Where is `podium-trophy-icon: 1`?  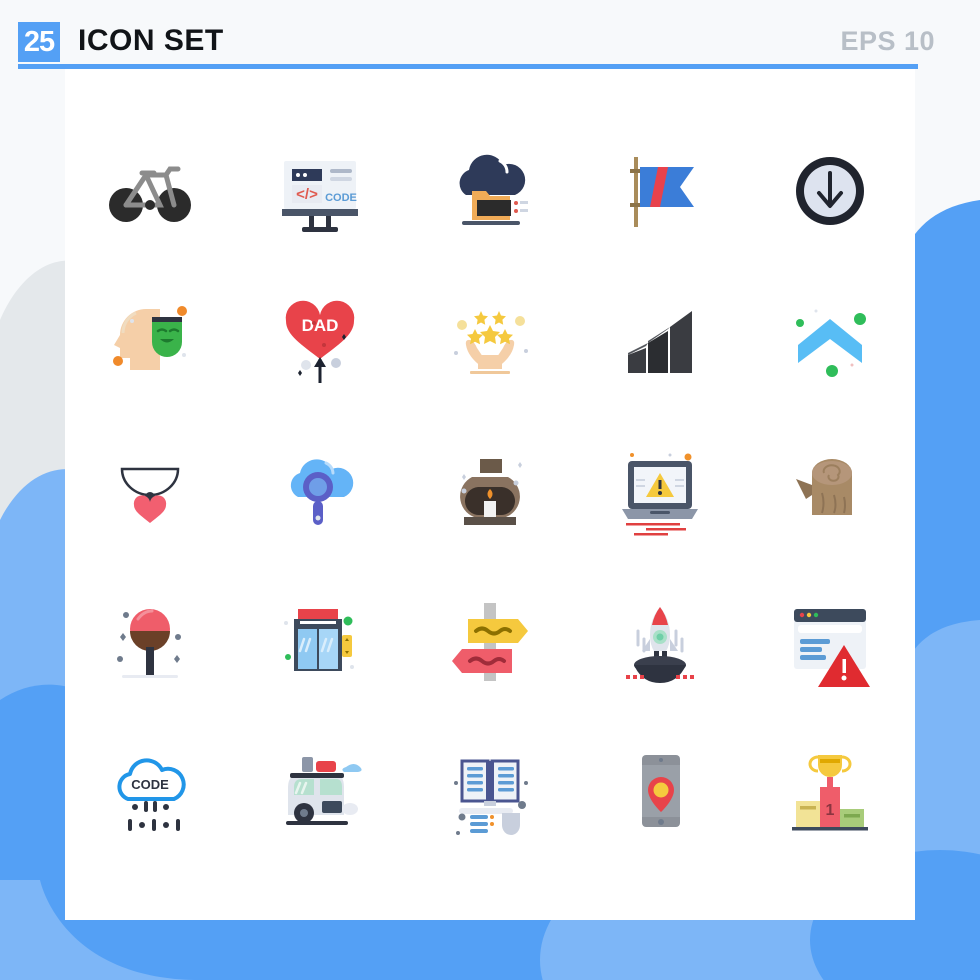
podium-trophy-icon: 1 is located at coordinates (830, 791).